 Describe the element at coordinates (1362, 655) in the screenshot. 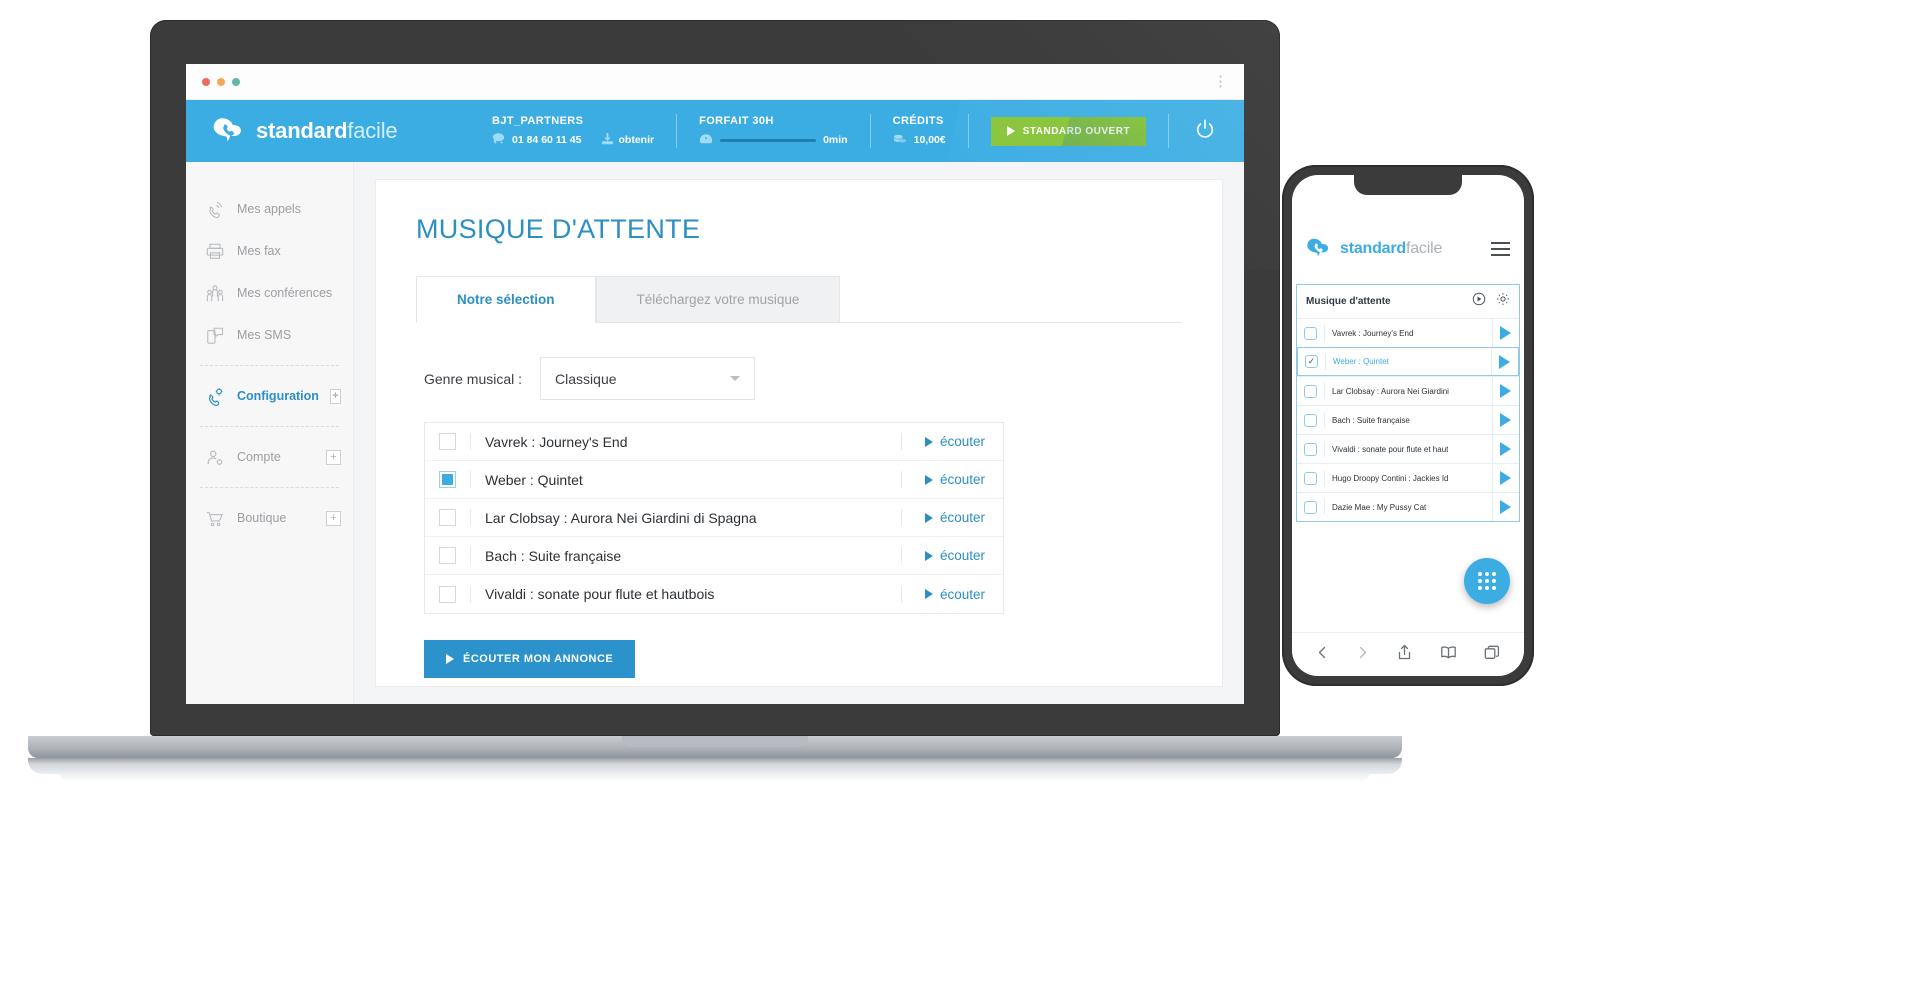

I see `forward-icon` at that location.